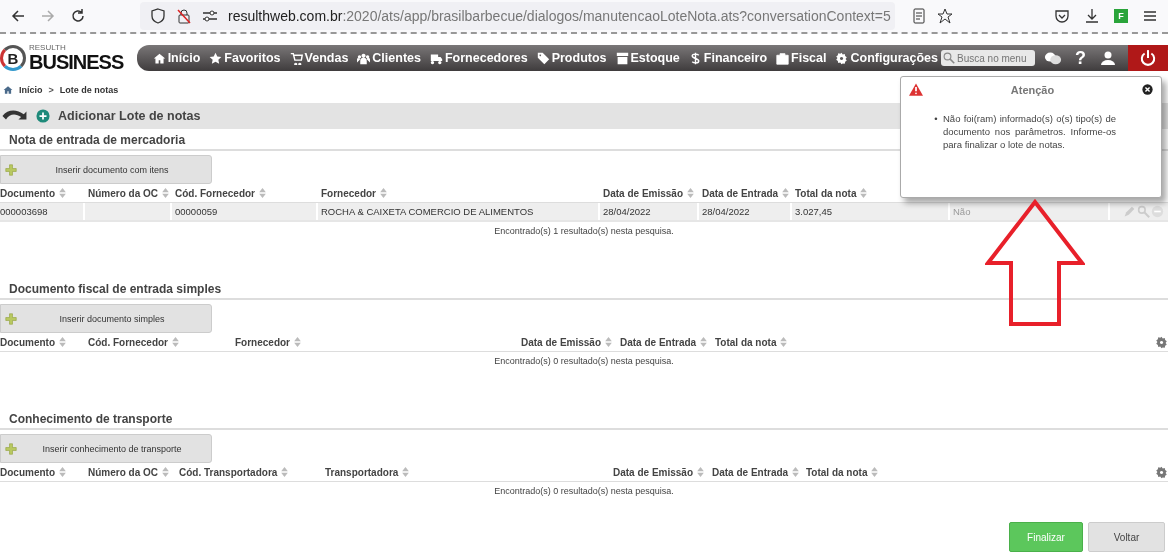 This screenshot has height=556, width=1168. I want to click on box-icon, so click(622, 58).